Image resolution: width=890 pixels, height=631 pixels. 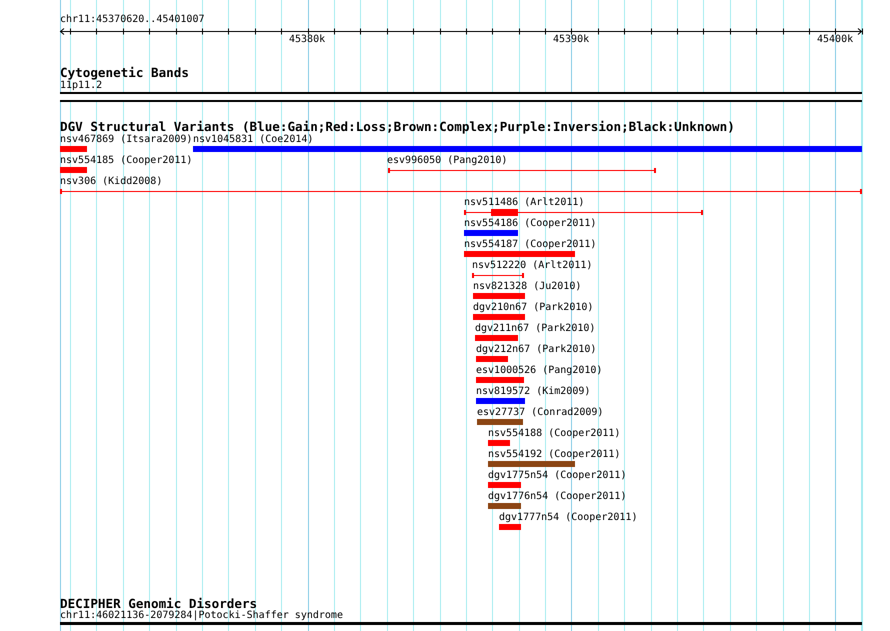 I want to click on variant-label: nsv511486 (Arlt2011), so click(x=524, y=203).